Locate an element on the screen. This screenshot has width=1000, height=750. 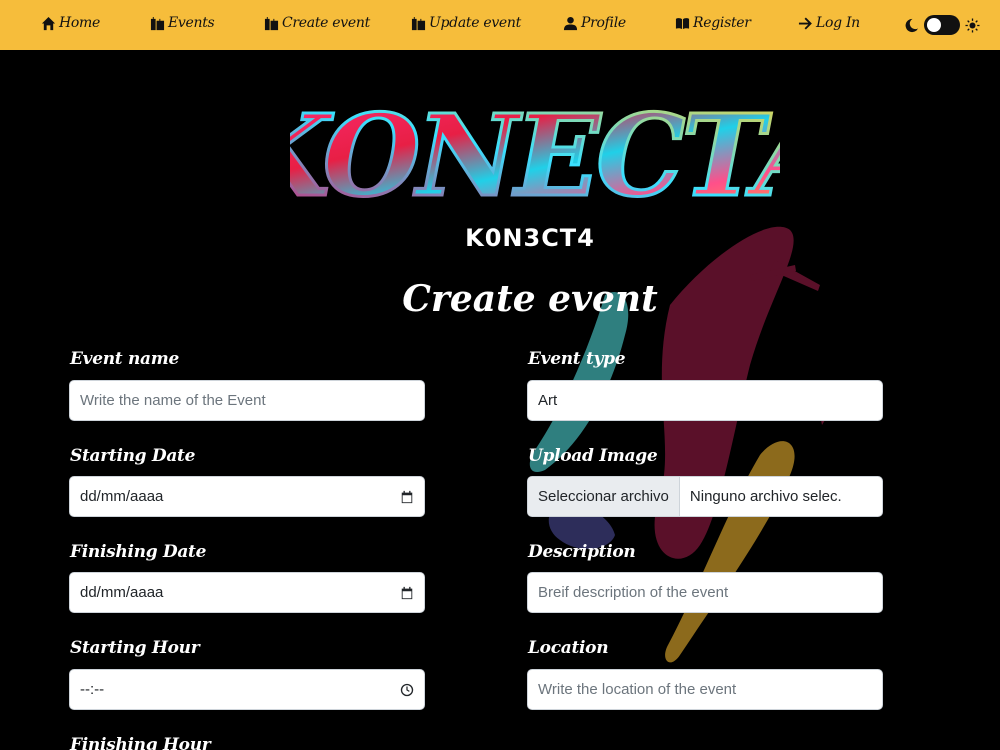
dark-mode-switch is located at coordinates (942, 25).